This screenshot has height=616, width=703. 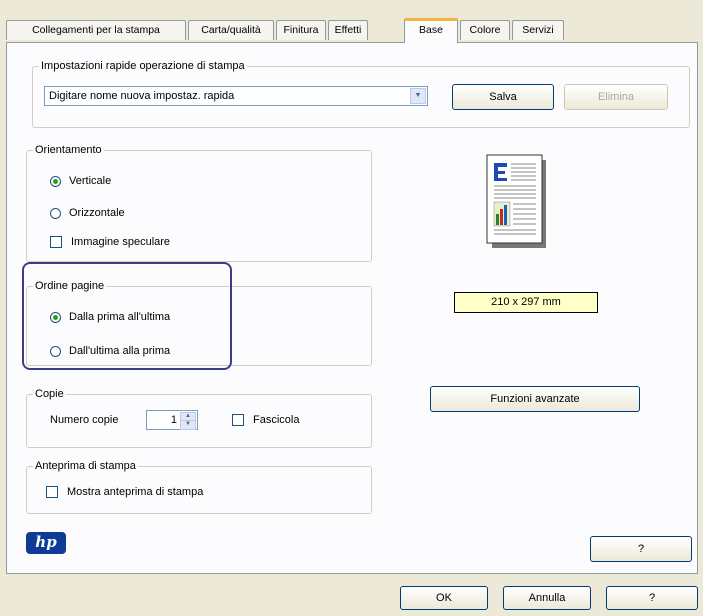 I want to click on advanced-features-button: Funzioni avanzate, so click(x=535, y=399).